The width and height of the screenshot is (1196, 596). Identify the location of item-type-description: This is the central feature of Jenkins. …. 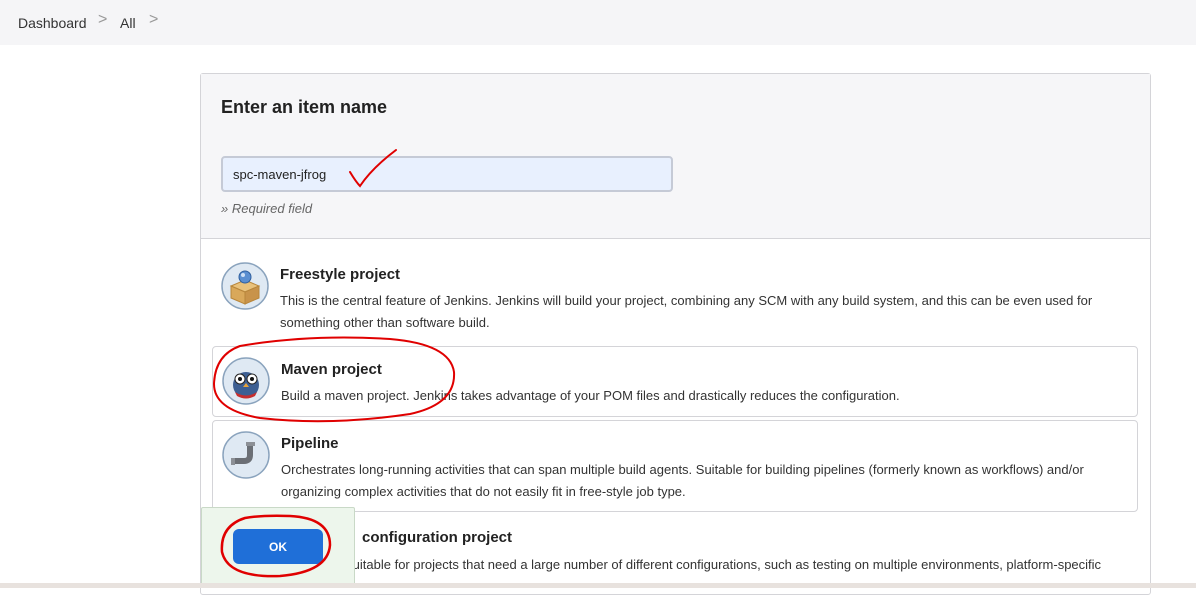
(686, 311).